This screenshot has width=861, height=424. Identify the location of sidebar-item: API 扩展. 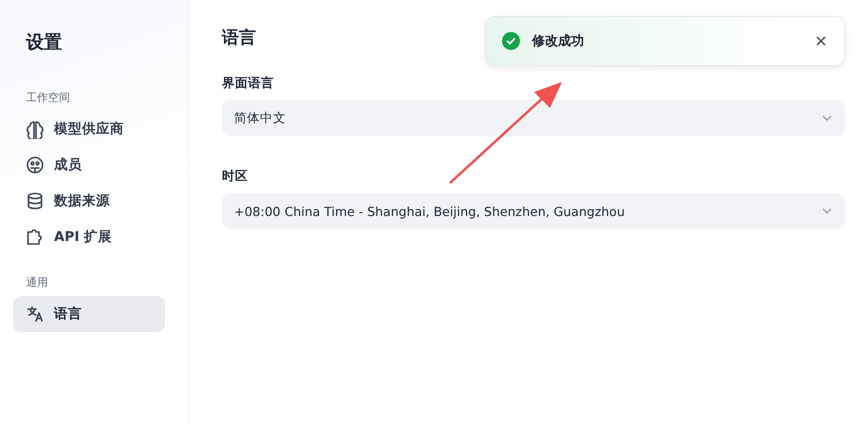
(89, 237).